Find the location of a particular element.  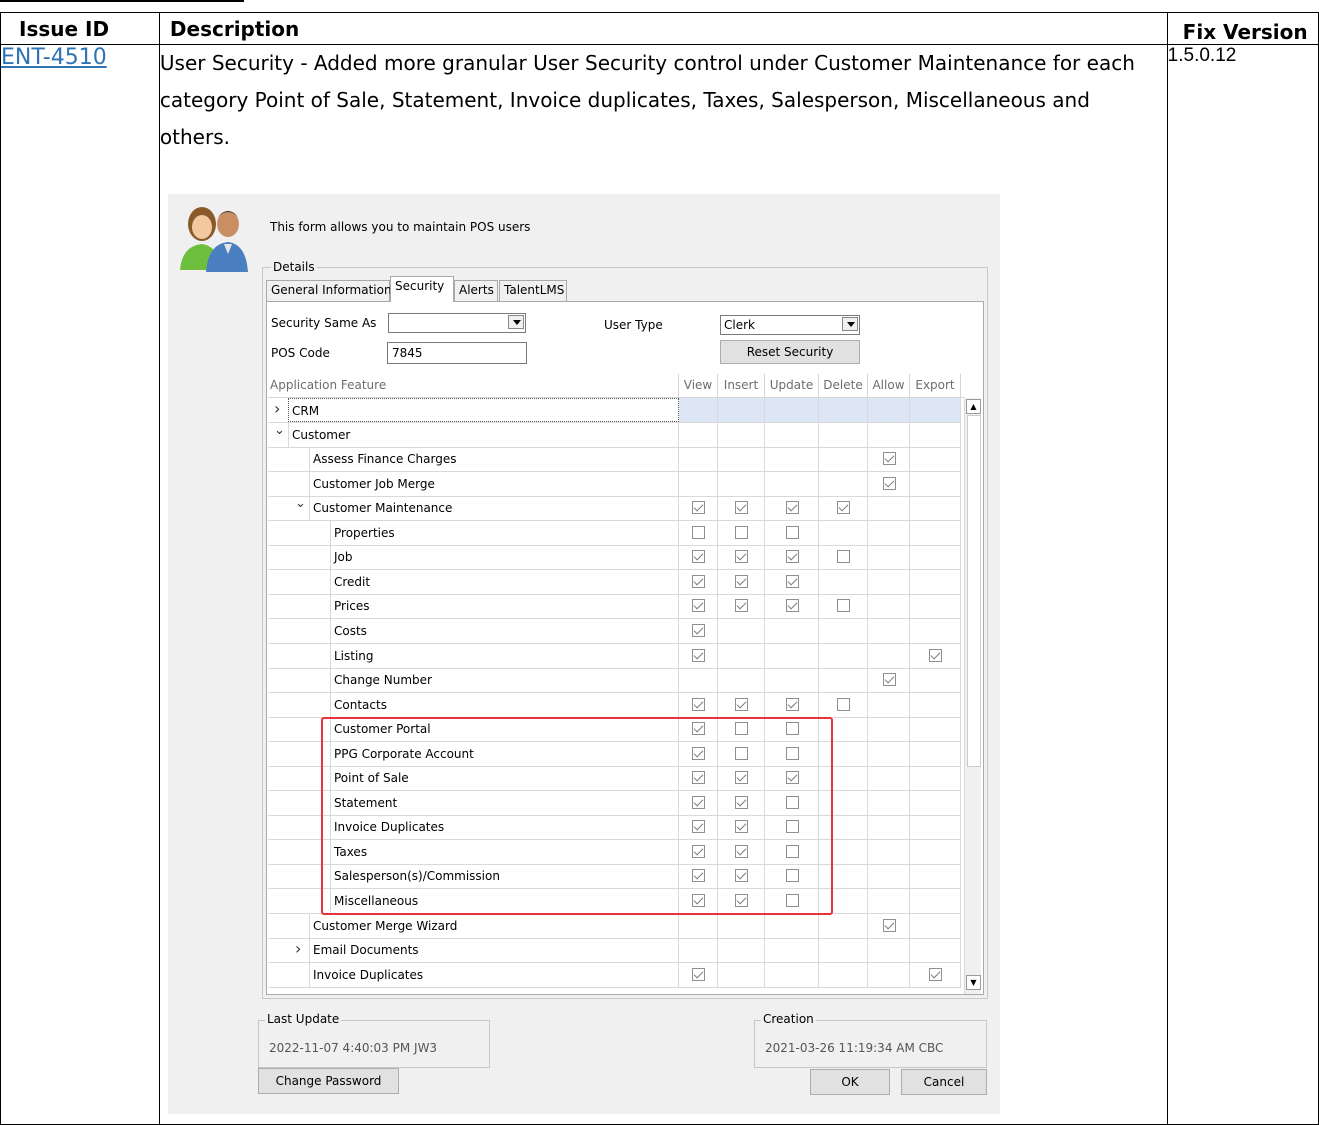

table-row: Customer Portal is located at coordinates (614, 730).